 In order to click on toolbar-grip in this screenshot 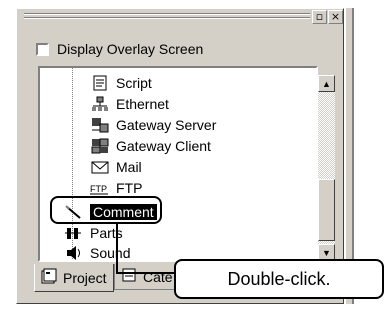, I will do `click(167, 17)`.